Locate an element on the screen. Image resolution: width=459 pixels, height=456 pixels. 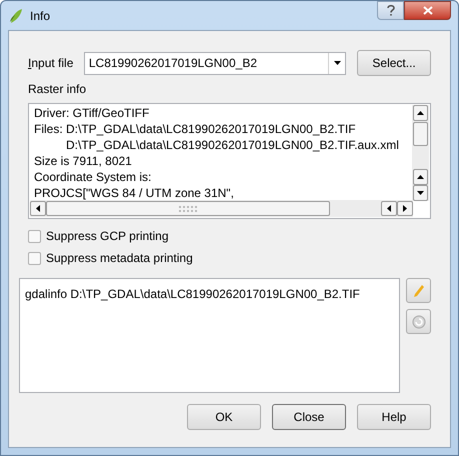
right-arrow-icon is located at coordinates (405, 208).